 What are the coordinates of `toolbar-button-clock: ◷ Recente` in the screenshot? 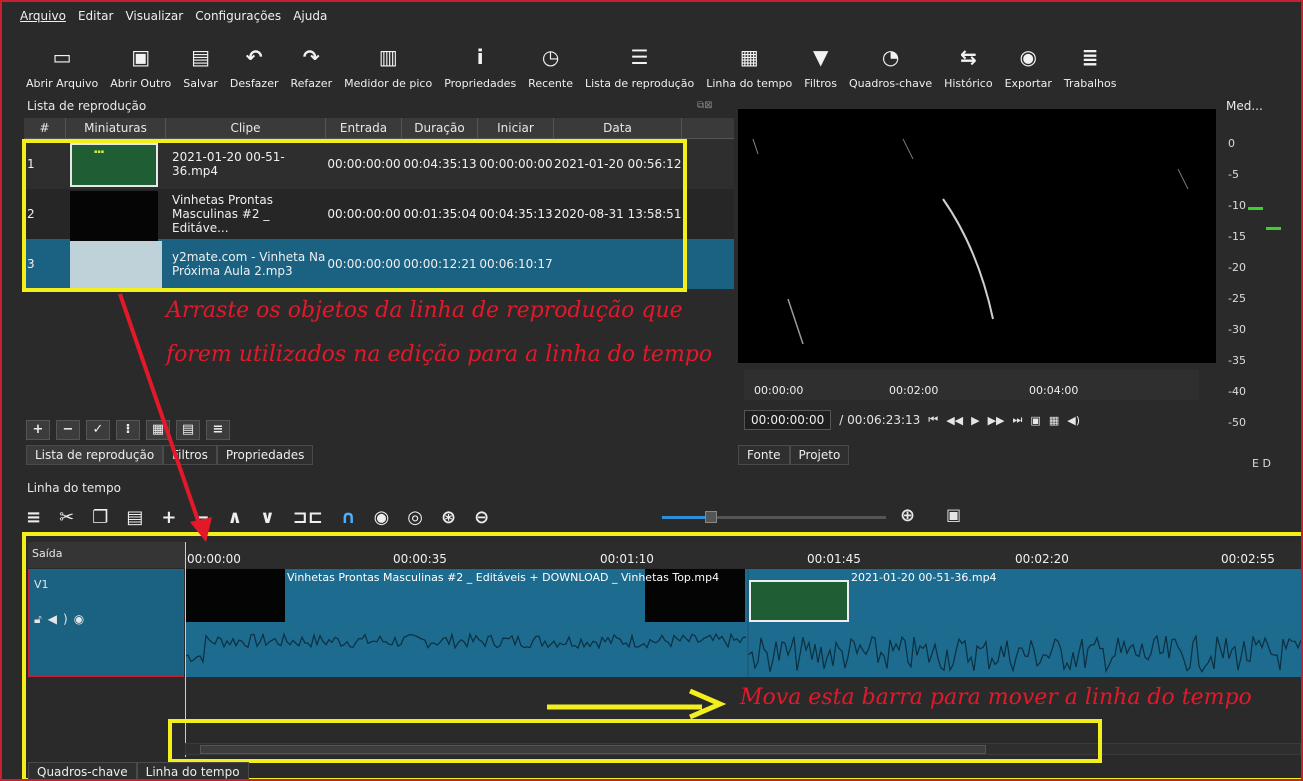 It's located at (550, 64).